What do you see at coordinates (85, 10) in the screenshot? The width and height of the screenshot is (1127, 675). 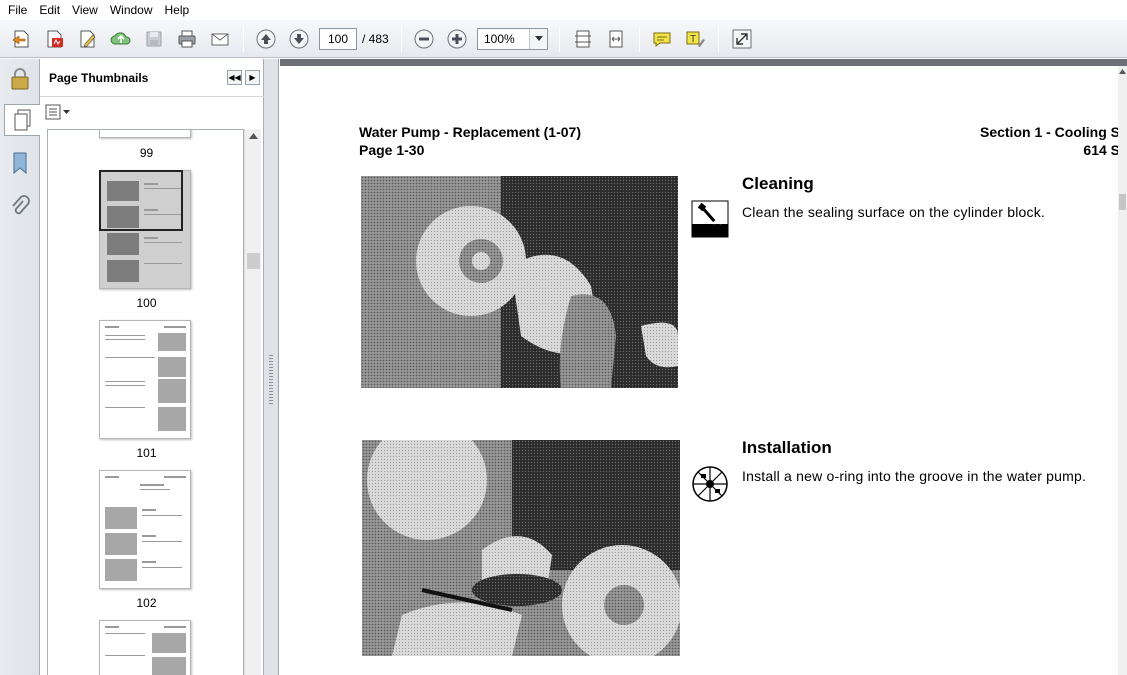 I see `menu-view: View` at bounding box center [85, 10].